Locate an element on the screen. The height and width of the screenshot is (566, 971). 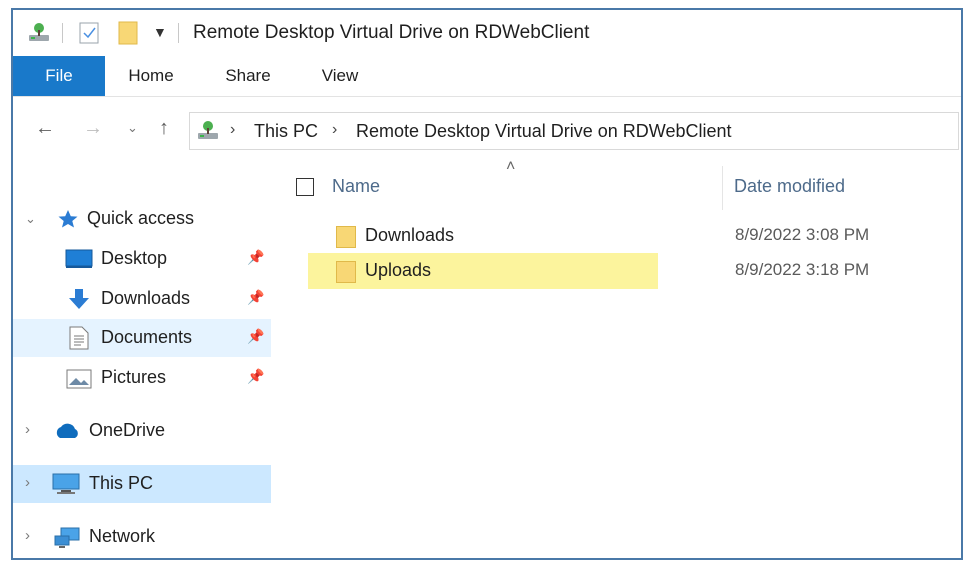
network-icon is located at coordinates (67, 540).